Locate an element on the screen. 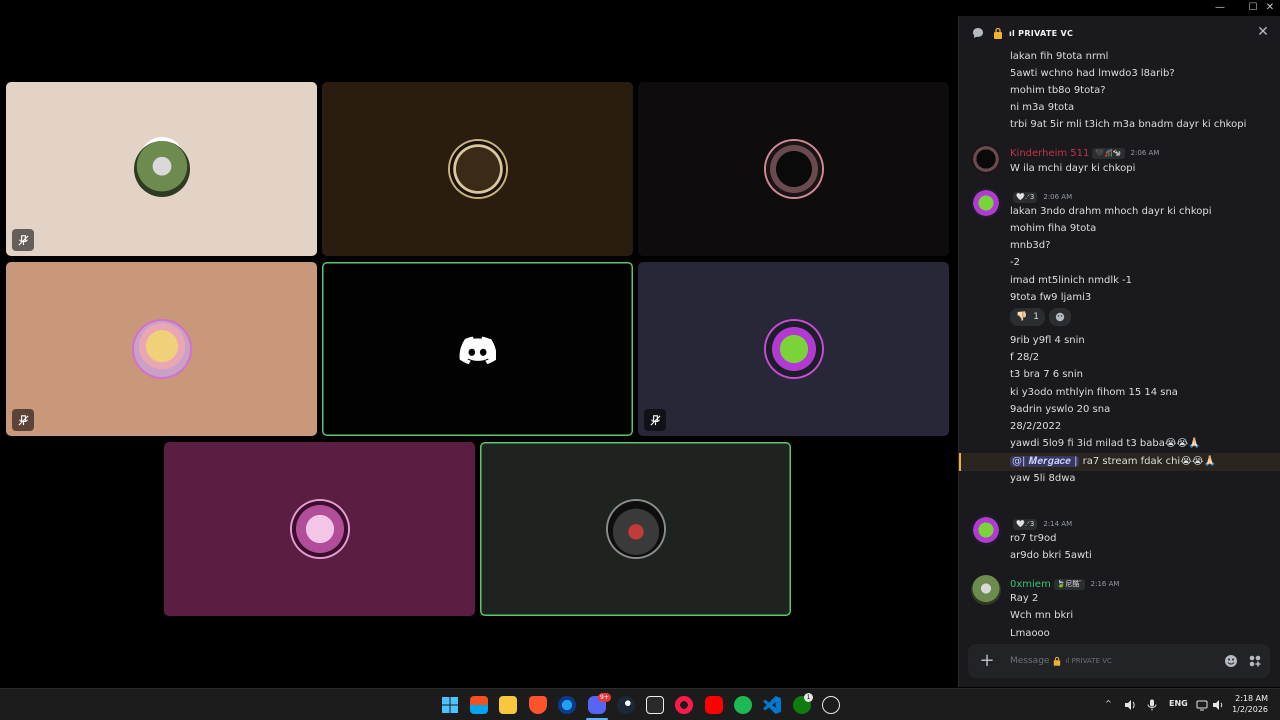 Image resolution: width=1280 pixels, height=720 pixels. message-line: Ray 2 is located at coordinates (1024, 598).